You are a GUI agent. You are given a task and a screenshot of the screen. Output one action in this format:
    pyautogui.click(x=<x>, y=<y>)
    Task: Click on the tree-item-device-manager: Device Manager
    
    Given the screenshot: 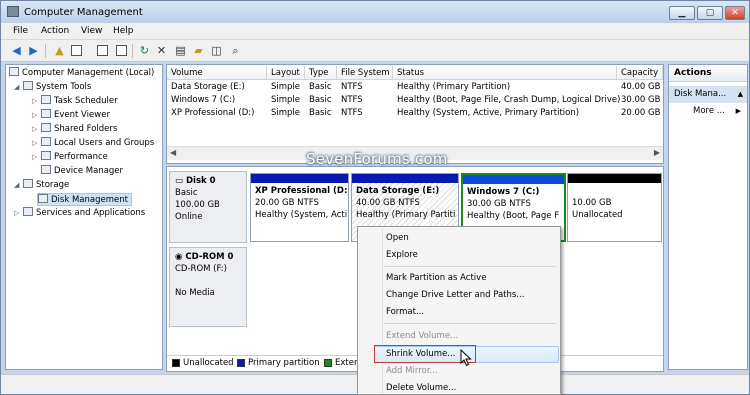 What is the action you would take?
    pyautogui.click(x=82, y=171)
    